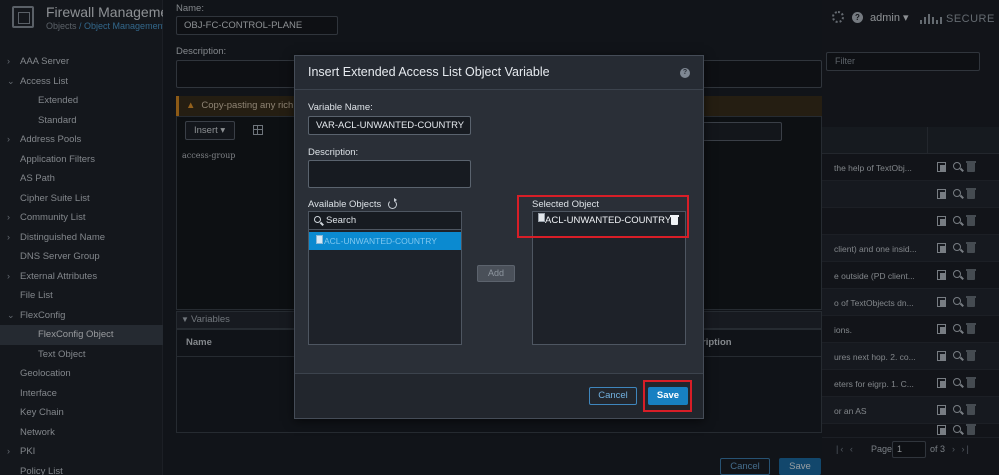 This screenshot has height=475, width=999. Describe the element at coordinates (385, 278) in the screenshot. I see `available-objects-list: Search ACL-UNWANTED-COUNTRY` at that location.